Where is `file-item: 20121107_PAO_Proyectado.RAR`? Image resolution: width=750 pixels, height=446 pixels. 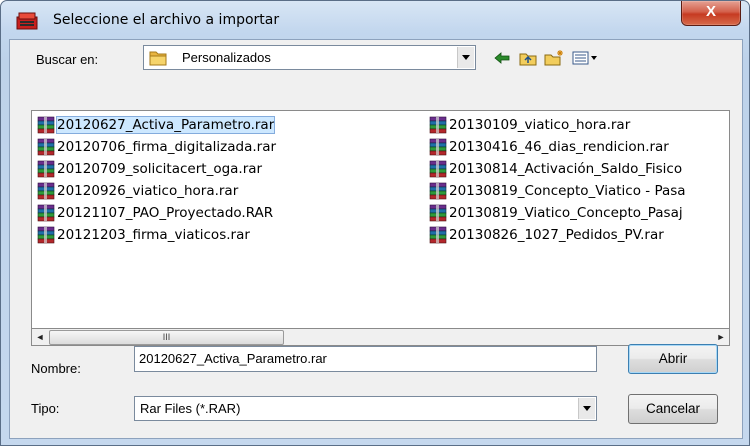 file-item: 20121107_PAO_Proyectado.RAR is located at coordinates (154, 213).